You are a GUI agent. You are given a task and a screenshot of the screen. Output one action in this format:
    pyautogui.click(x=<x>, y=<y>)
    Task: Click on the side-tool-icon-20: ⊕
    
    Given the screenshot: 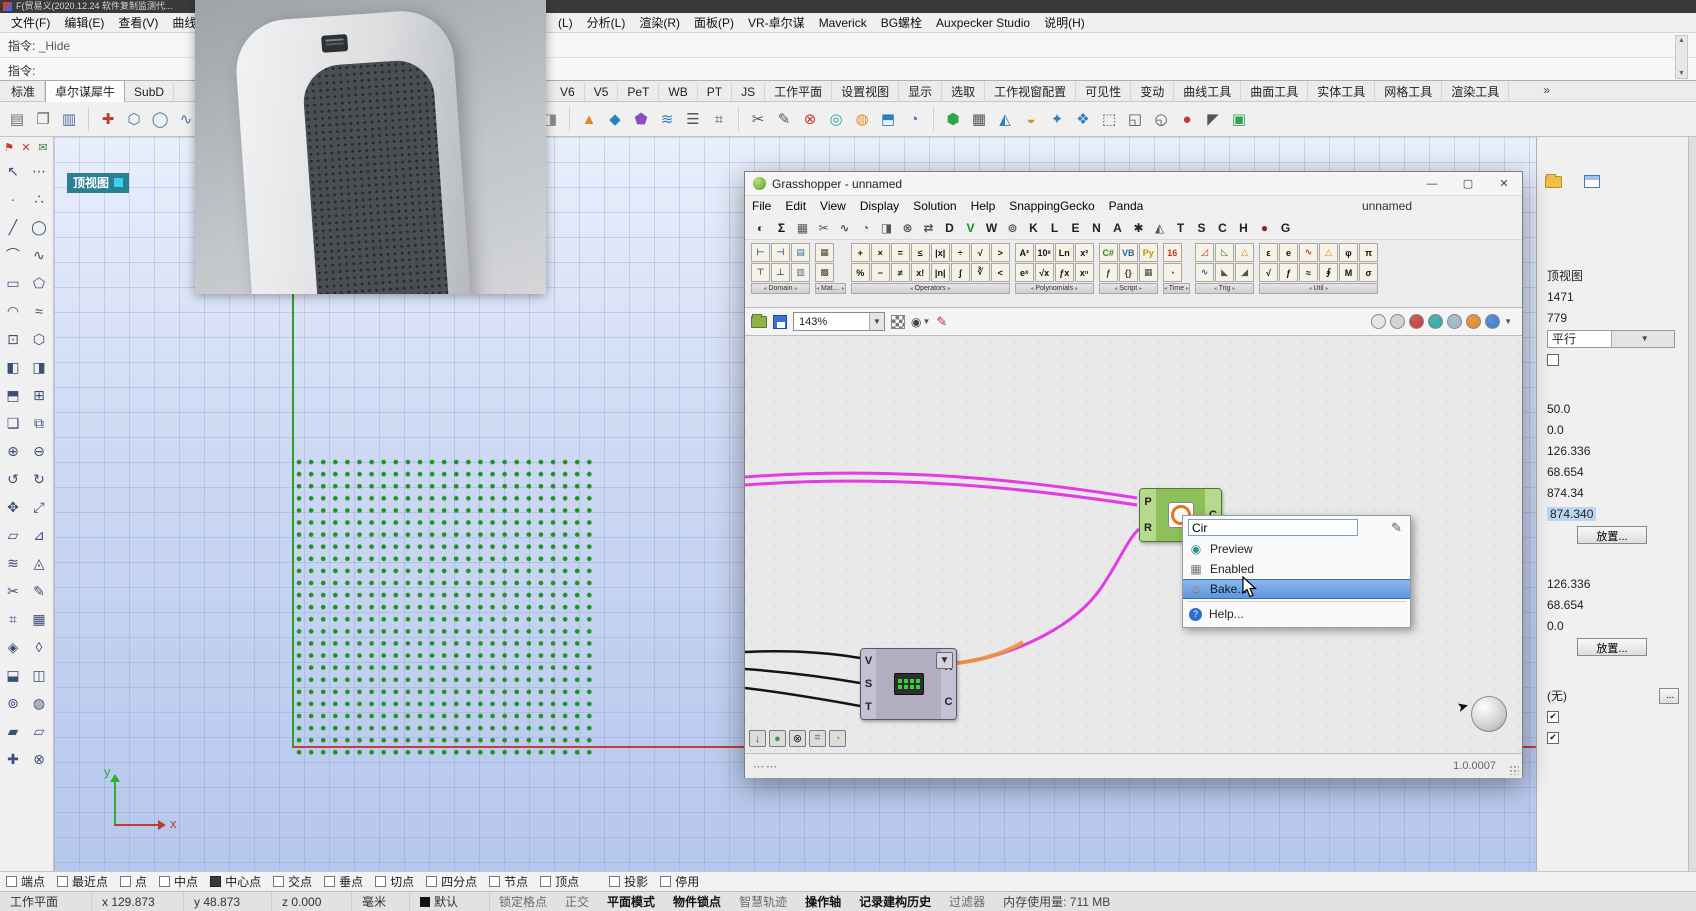 What is the action you would take?
    pyautogui.click(x=13, y=451)
    